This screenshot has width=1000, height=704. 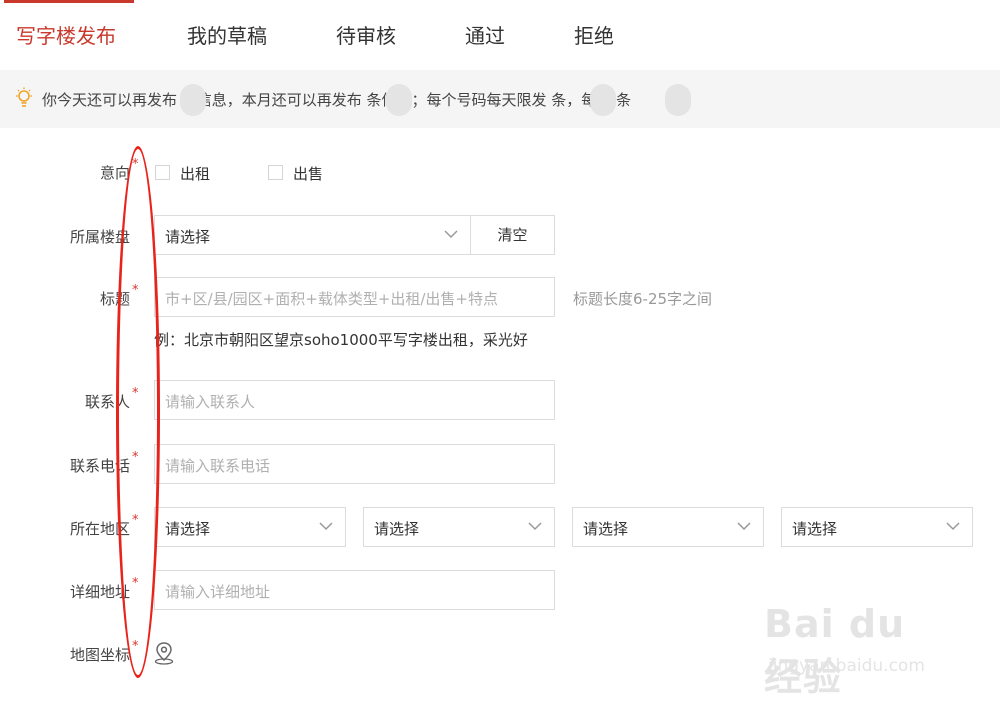 What do you see at coordinates (114, 173) in the screenshot?
I see `intent-label: 意向` at bounding box center [114, 173].